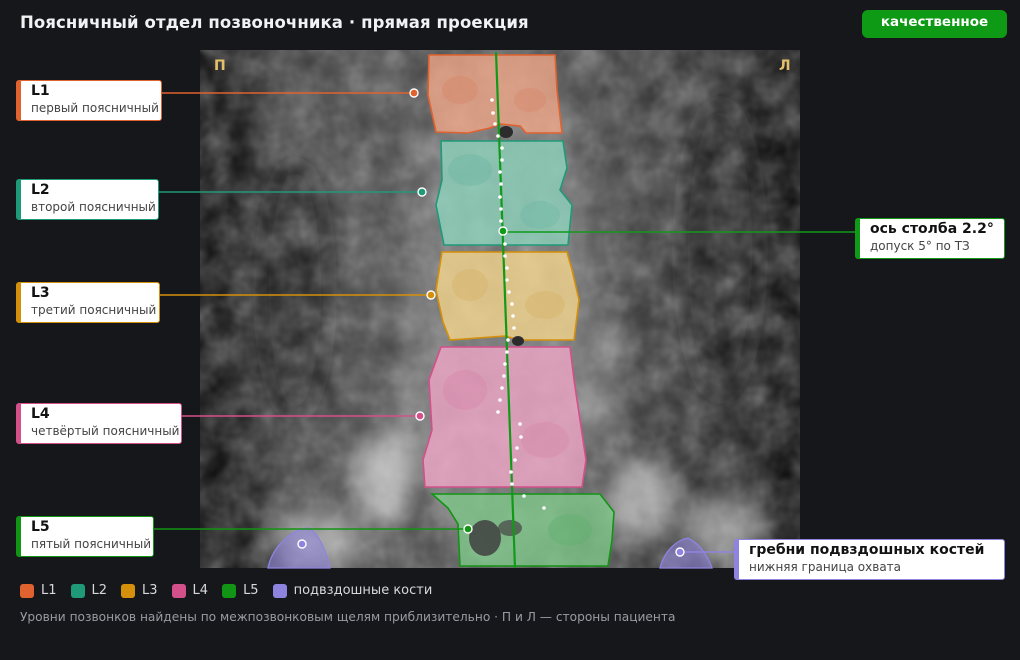 The width and height of the screenshot is (1020, 660). I want to click on legend-item-l2: L2, so click(89, 590).